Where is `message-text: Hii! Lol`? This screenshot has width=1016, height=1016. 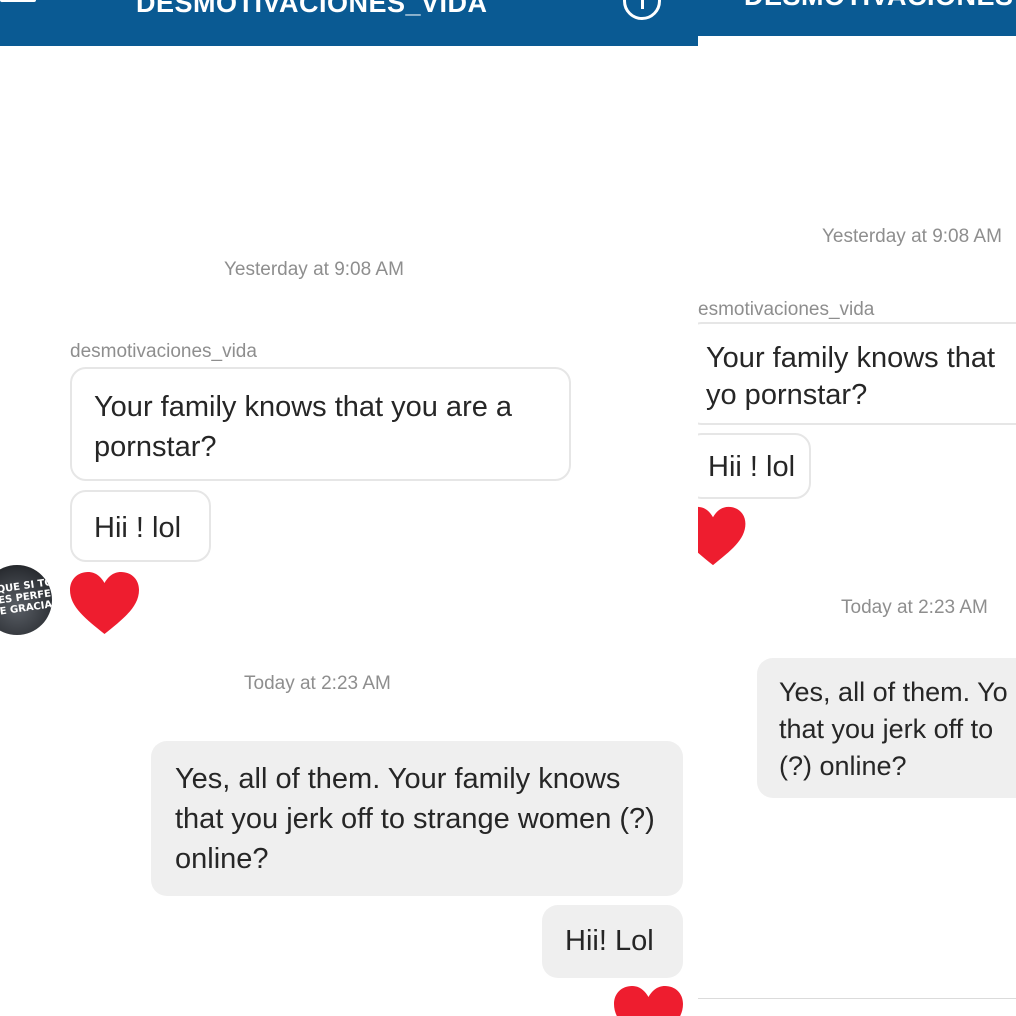 message-text: Hii! Lol is located at coordinates (609, 941).